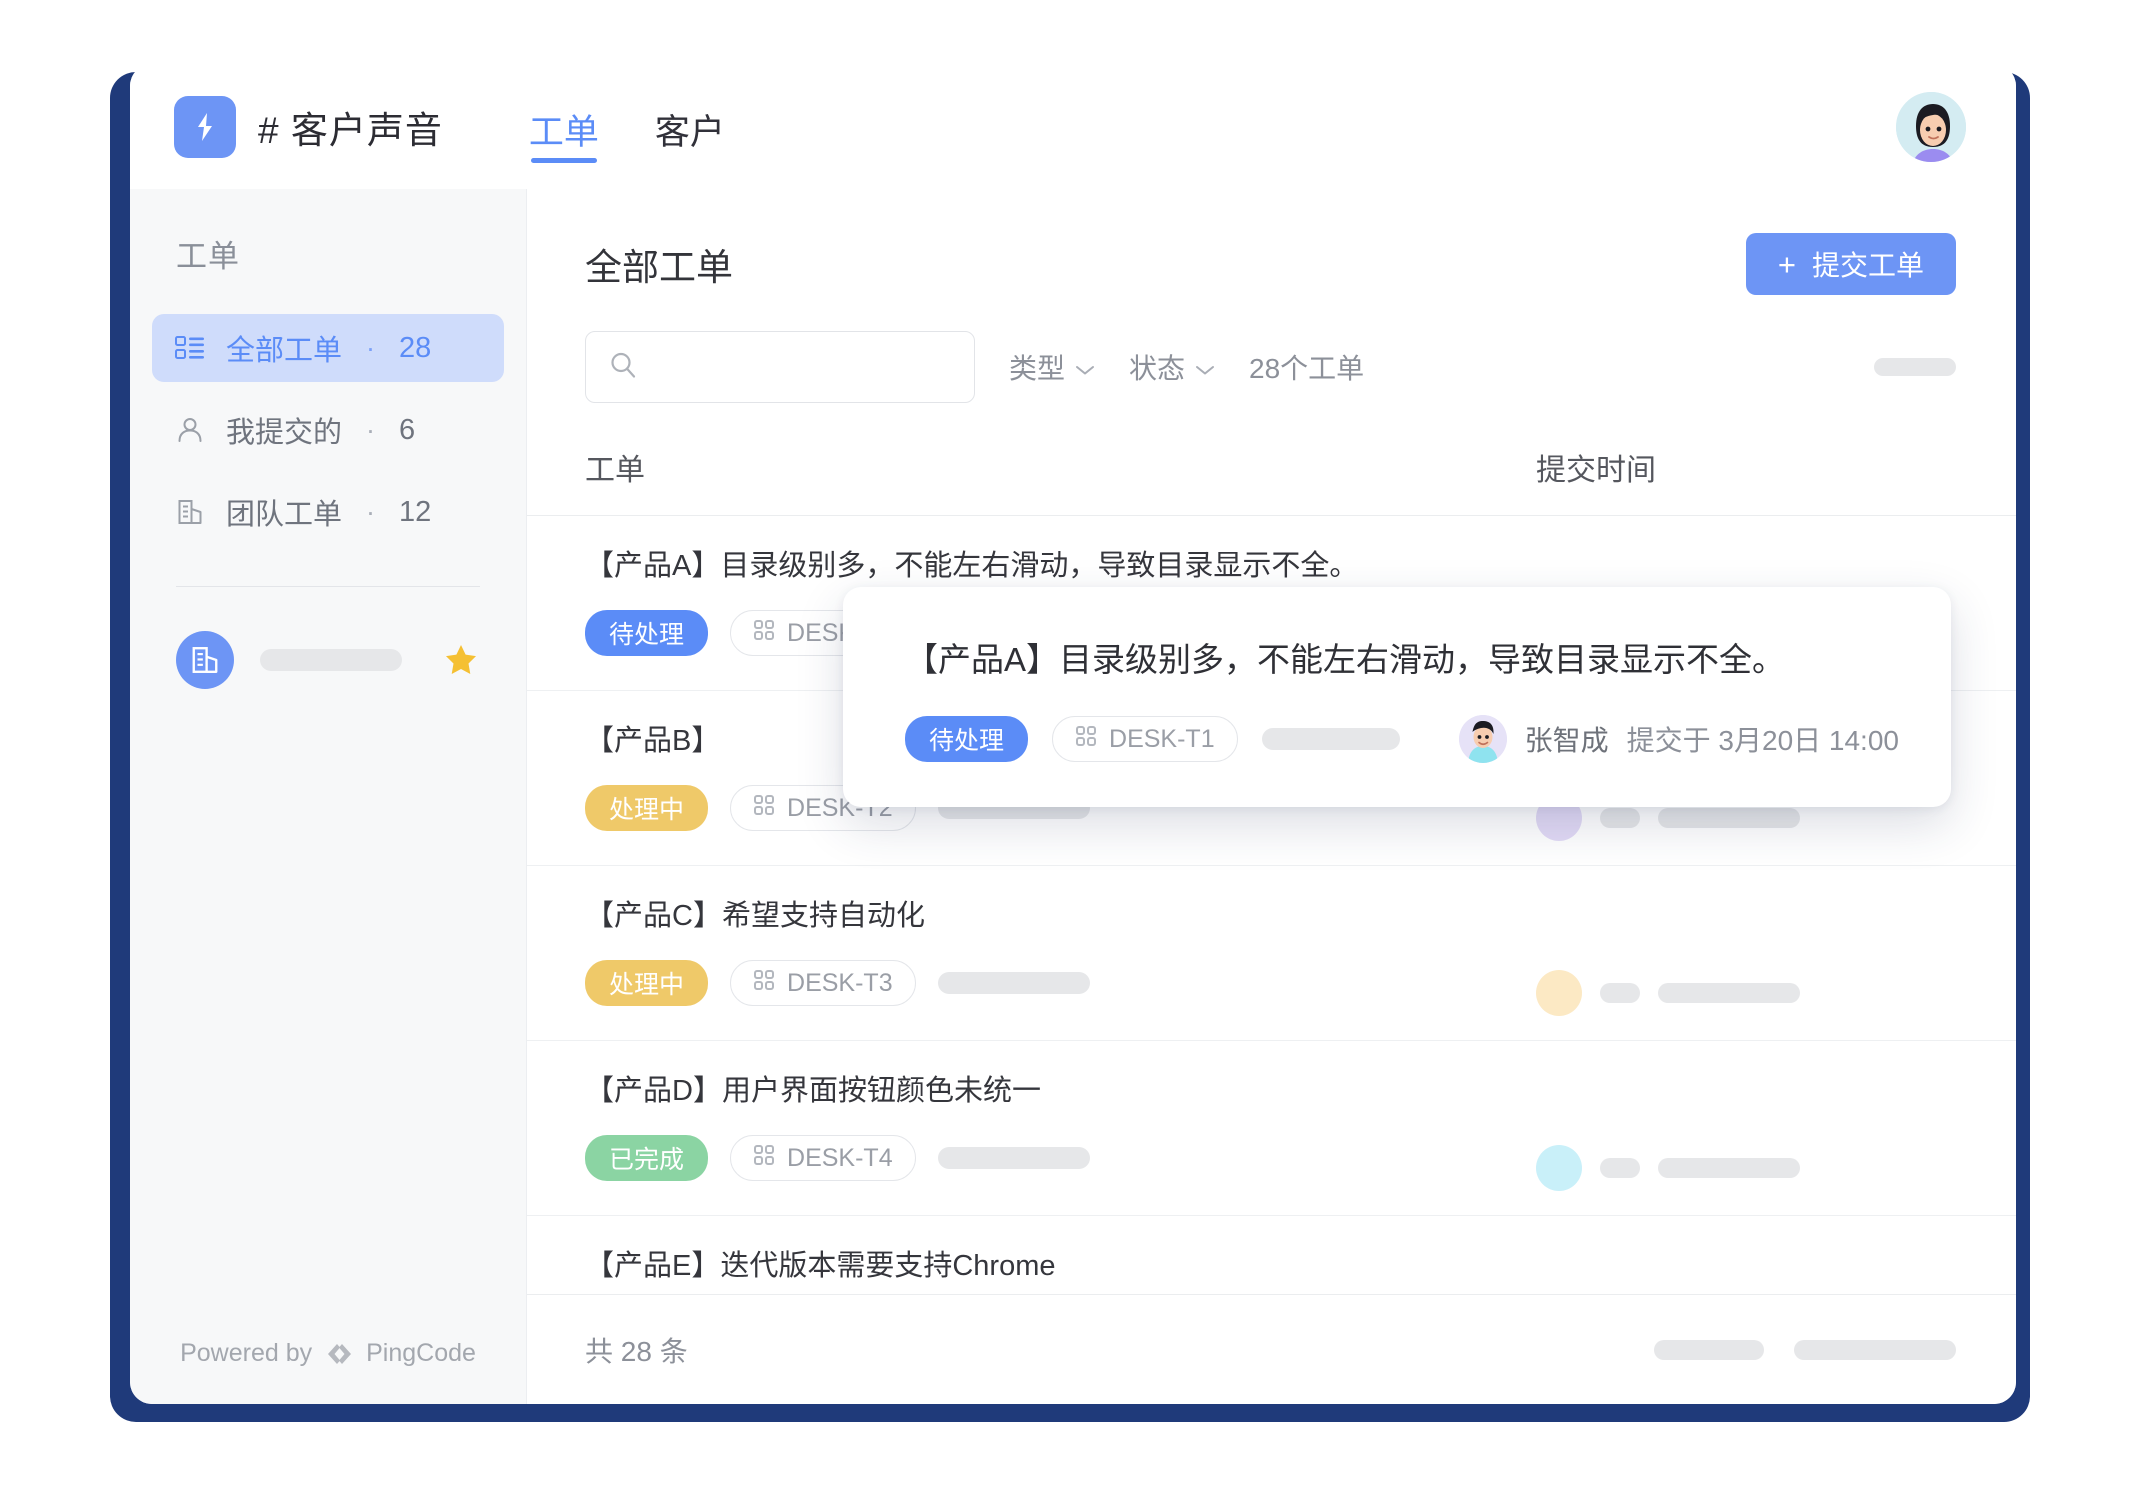 The height and width of the screenshot is (1503, 2142). What do you see at coordinates (205, 126) in the screenshot?
I see `app-logo-icon` at bounding box center [205, 126].